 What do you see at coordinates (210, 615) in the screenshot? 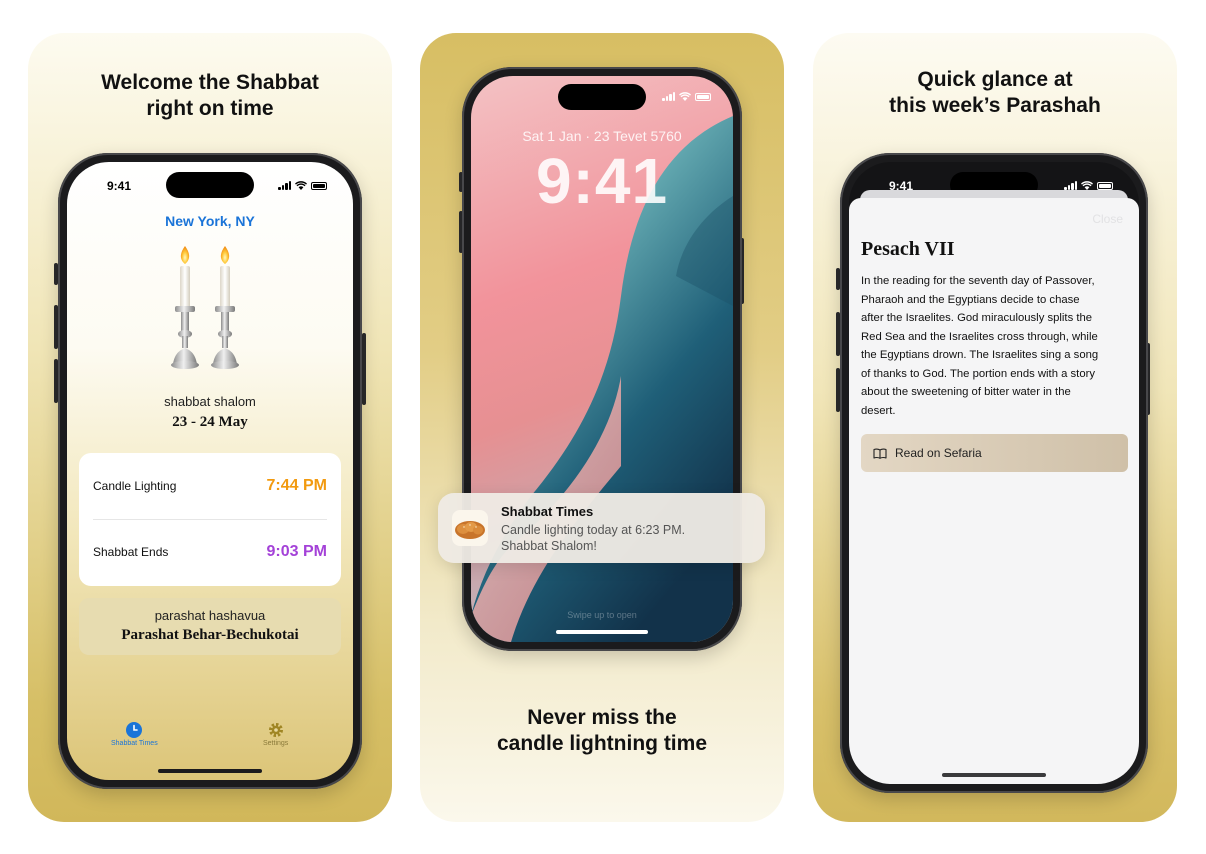
I see `parasha-kicker: parashat hashavua` at bounding box center [210, 615].